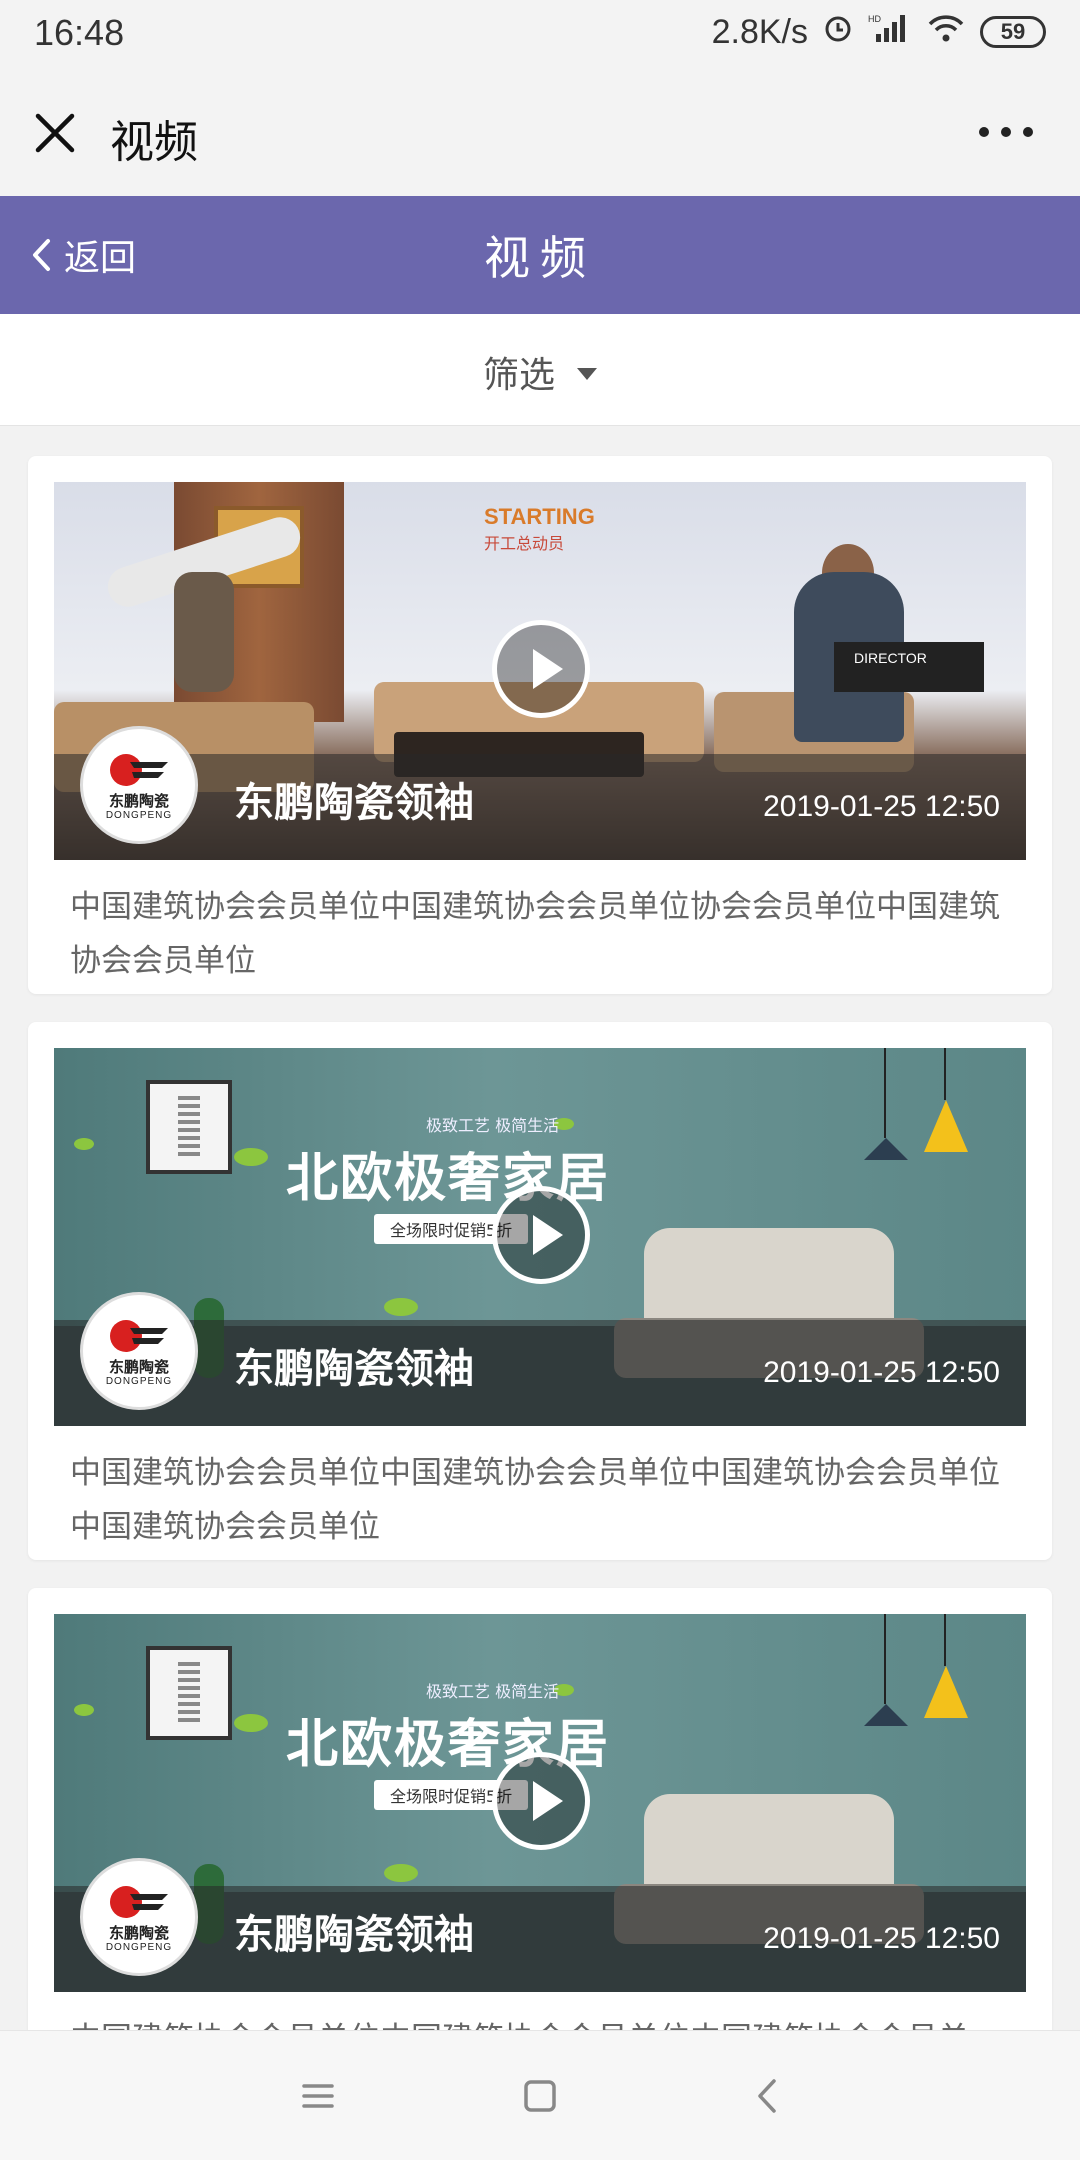 This screenshot has height=2160, width=1080. I want to click on status-icons: 2.8K/s HD 59, so click(879, 32).